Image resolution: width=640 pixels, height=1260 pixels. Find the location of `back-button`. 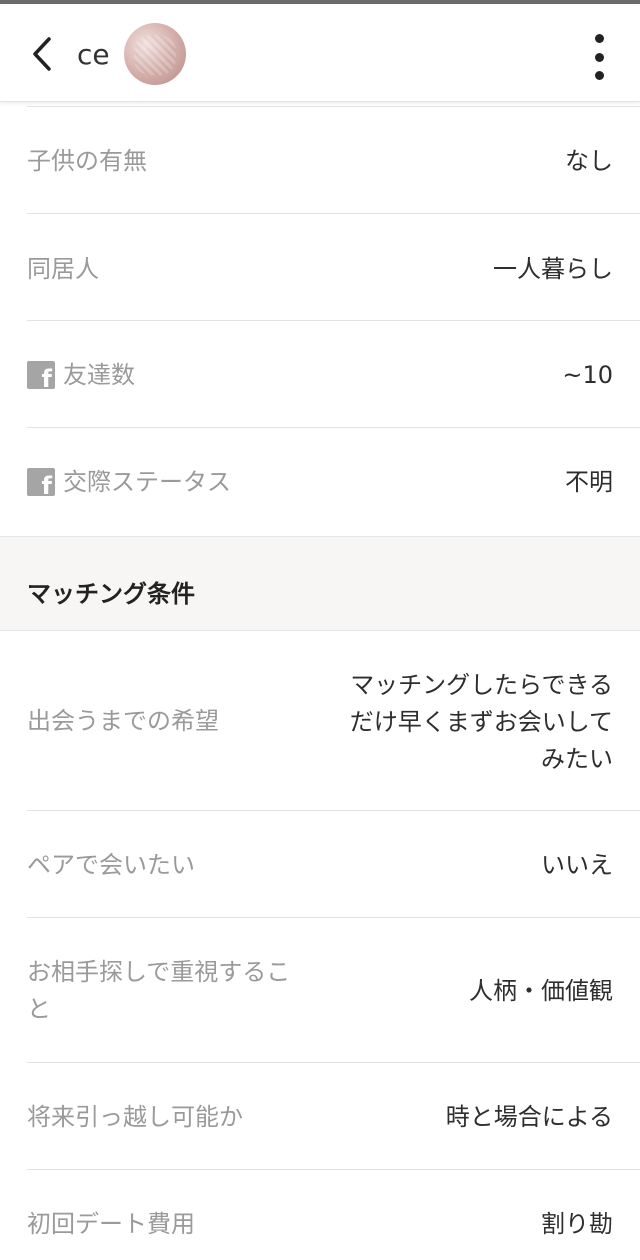

back-button is located at coordinates (42, 54).